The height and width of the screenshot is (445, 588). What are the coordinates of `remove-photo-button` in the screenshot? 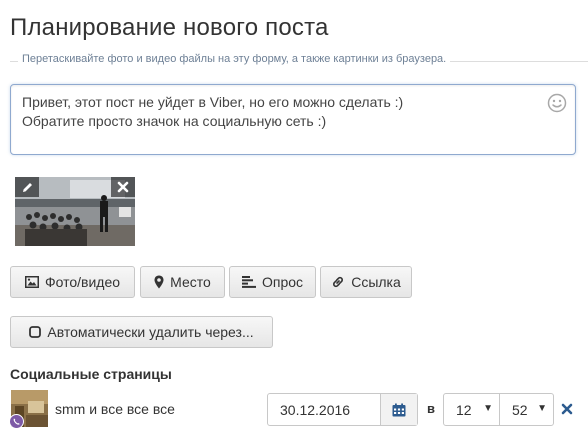 It's located at (123, 187).